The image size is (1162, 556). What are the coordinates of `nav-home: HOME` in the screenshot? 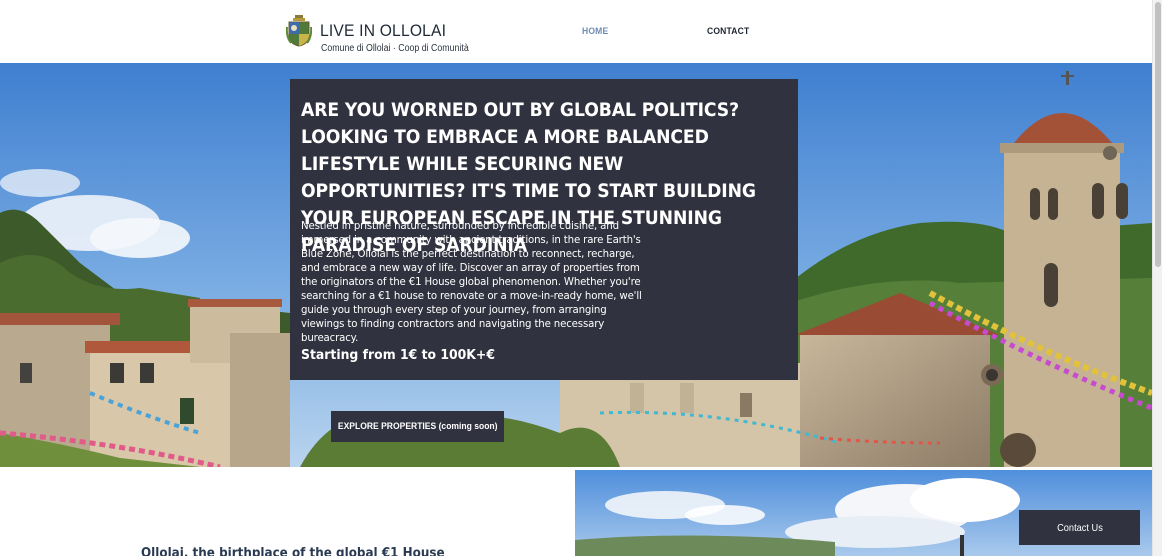 It's located at (595, 31).